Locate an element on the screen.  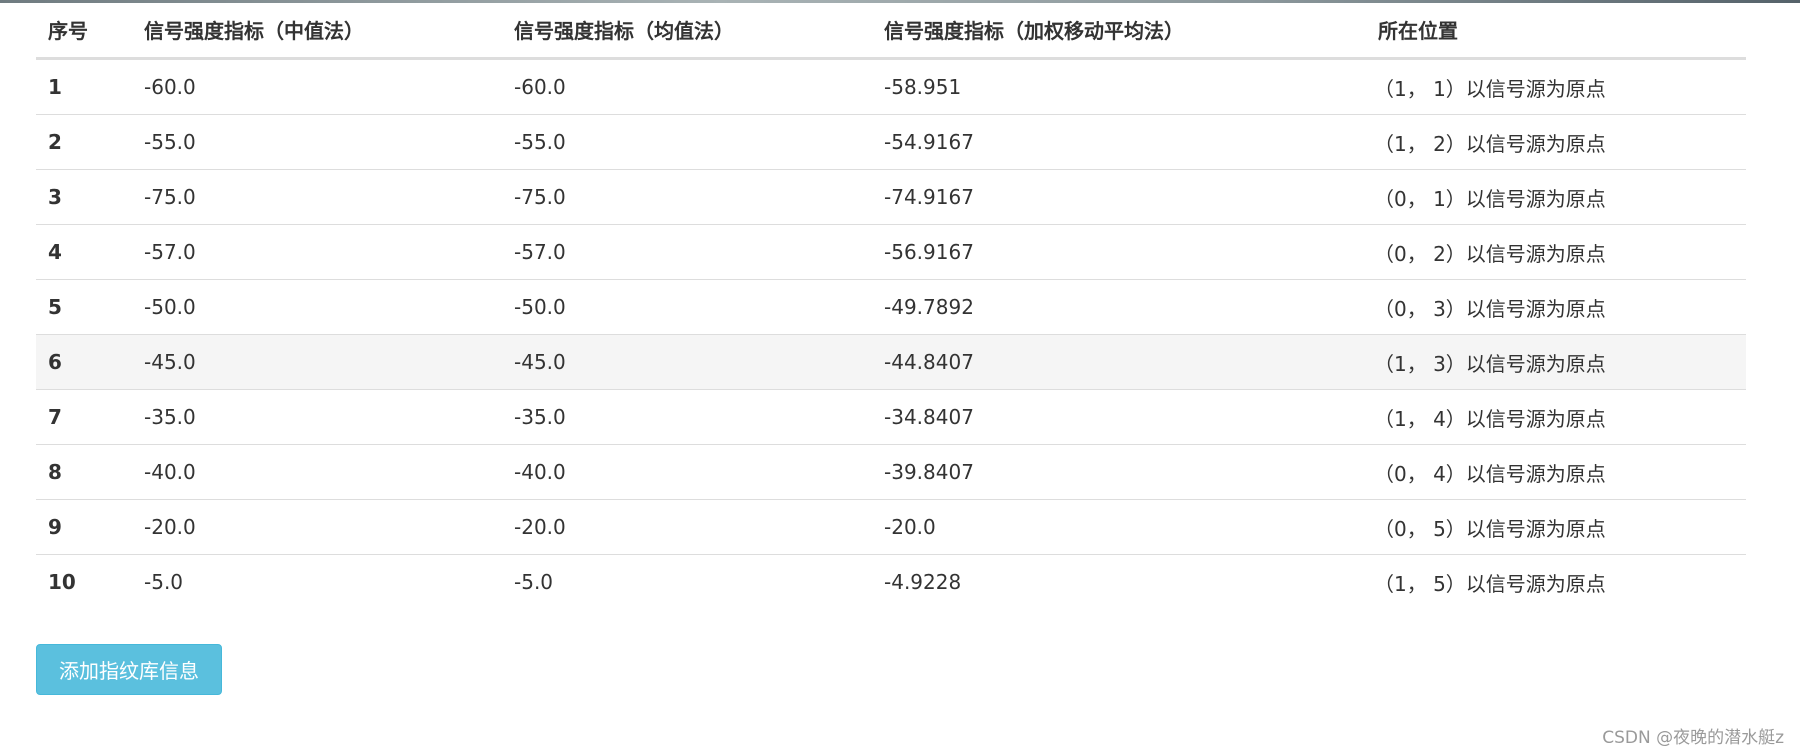
table-row: 6 -45.0 -45.0 -44.8407 （1， 3）以信号源为原点 is located at coordinates (891, 362).